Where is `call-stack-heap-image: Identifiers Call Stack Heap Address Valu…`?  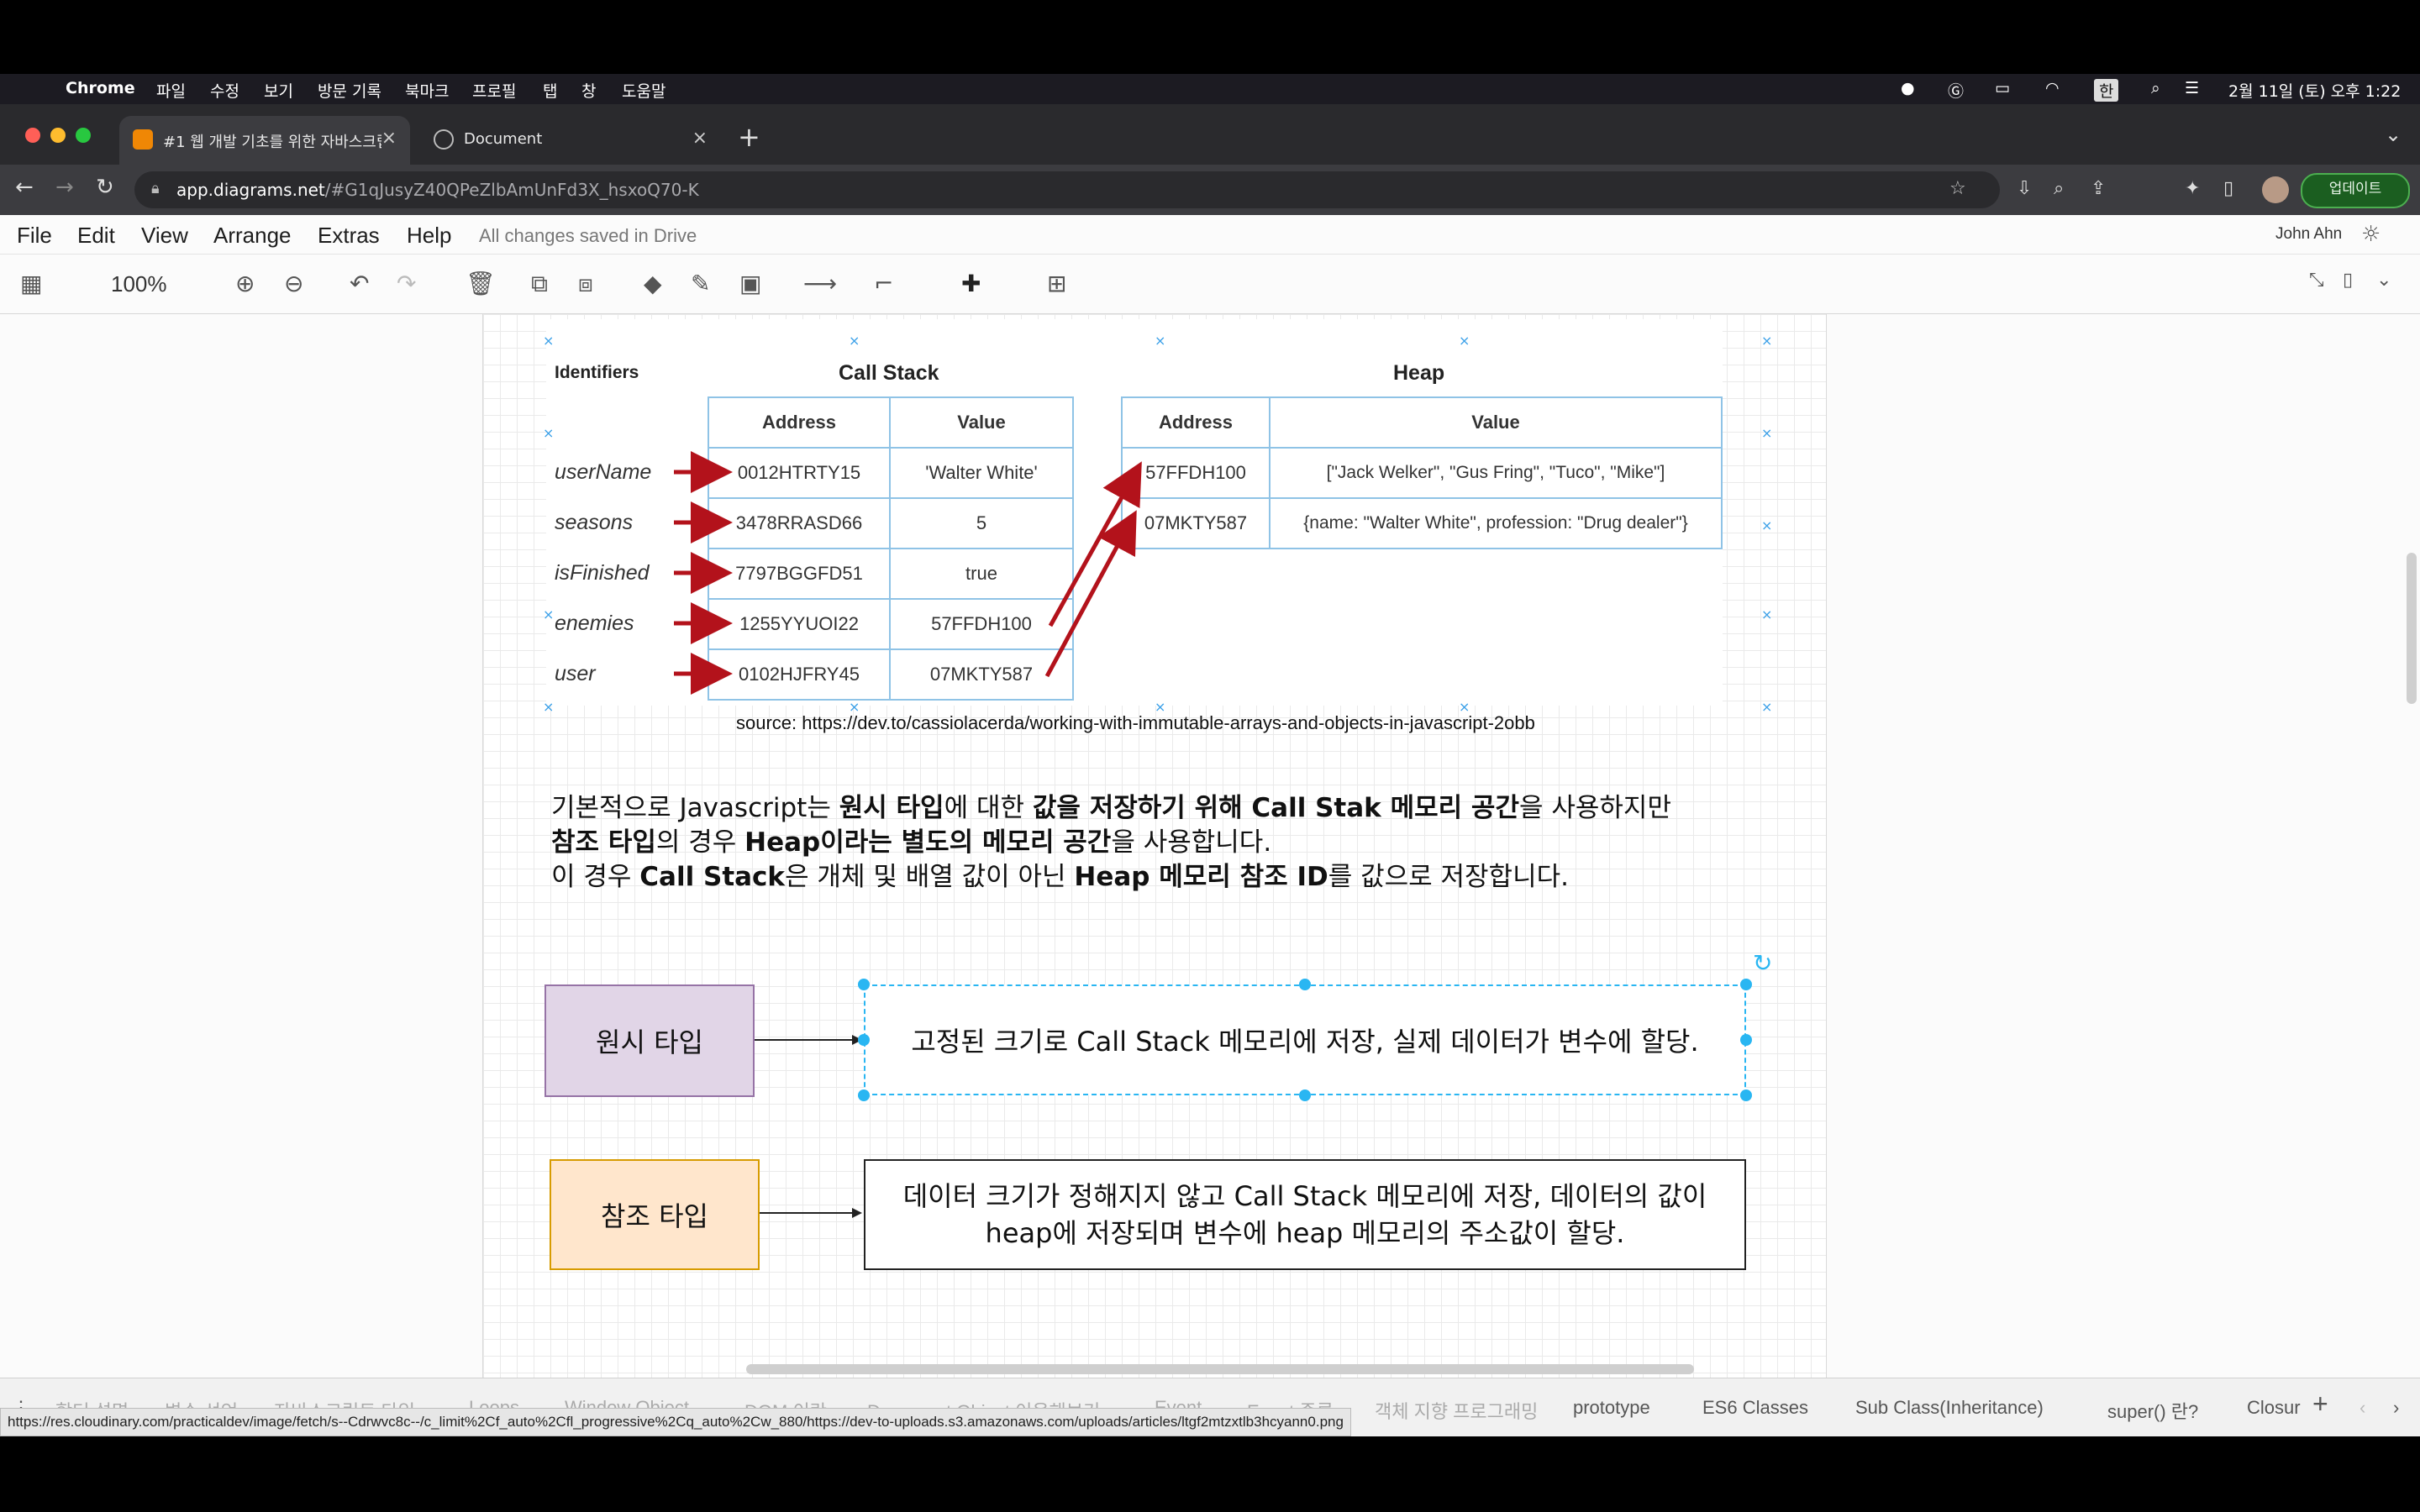
call-stack-heap-image: Identifiers Call Stack Heap Address Valu… is located at coordinates (1134, 512).